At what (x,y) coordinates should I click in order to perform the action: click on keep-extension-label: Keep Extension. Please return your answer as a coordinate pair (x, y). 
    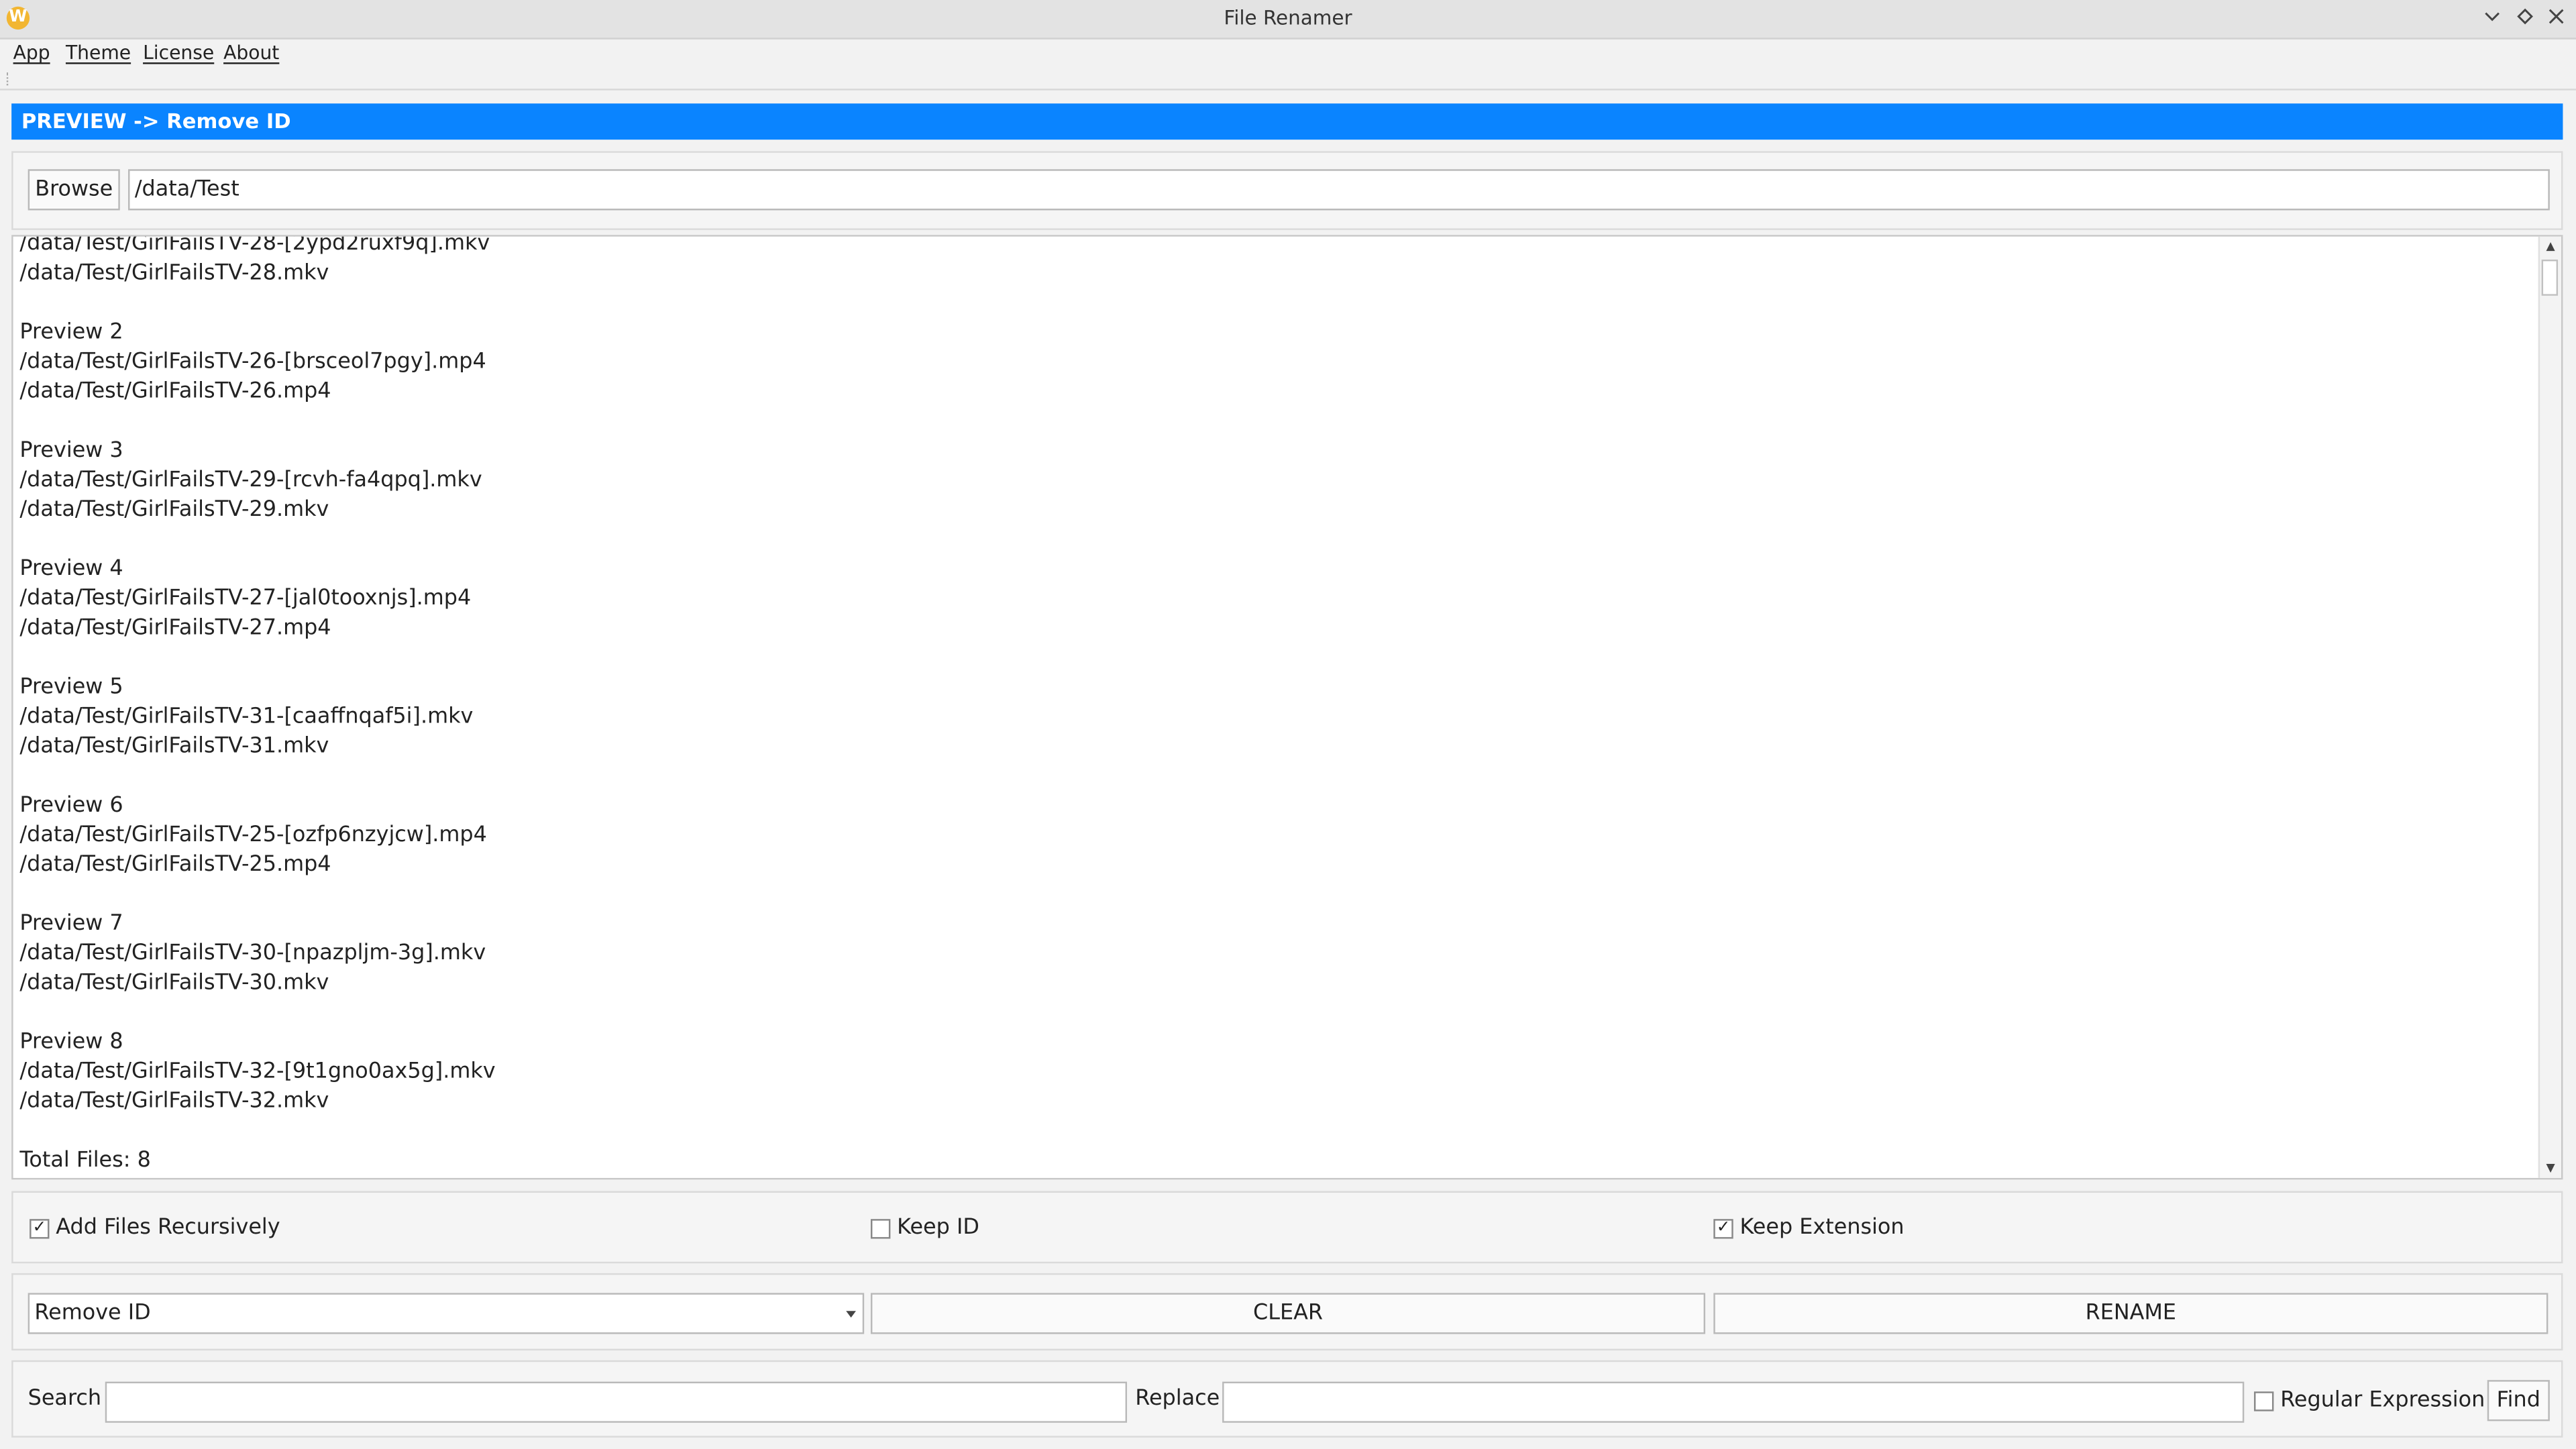
    Looking at the image, I should click on (1821, 1228).